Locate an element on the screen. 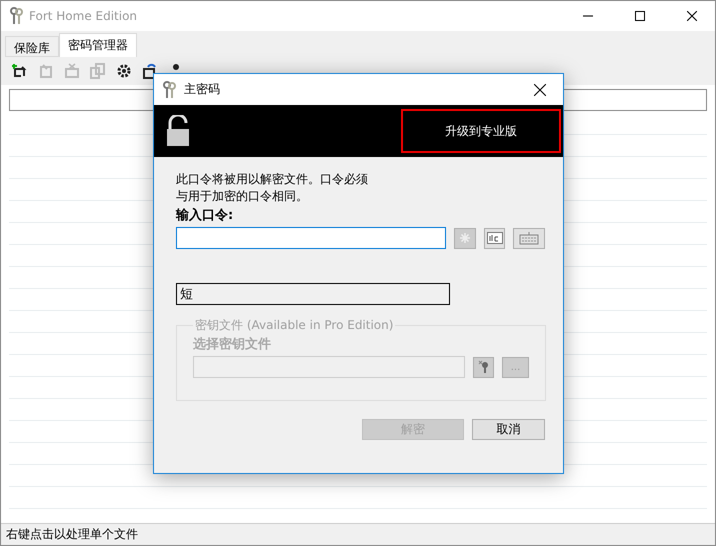 This screenshot has width=716, height=546. group-legend: 密钥文件 (Available in Pro Edition) is located at coordinates (294, 325).